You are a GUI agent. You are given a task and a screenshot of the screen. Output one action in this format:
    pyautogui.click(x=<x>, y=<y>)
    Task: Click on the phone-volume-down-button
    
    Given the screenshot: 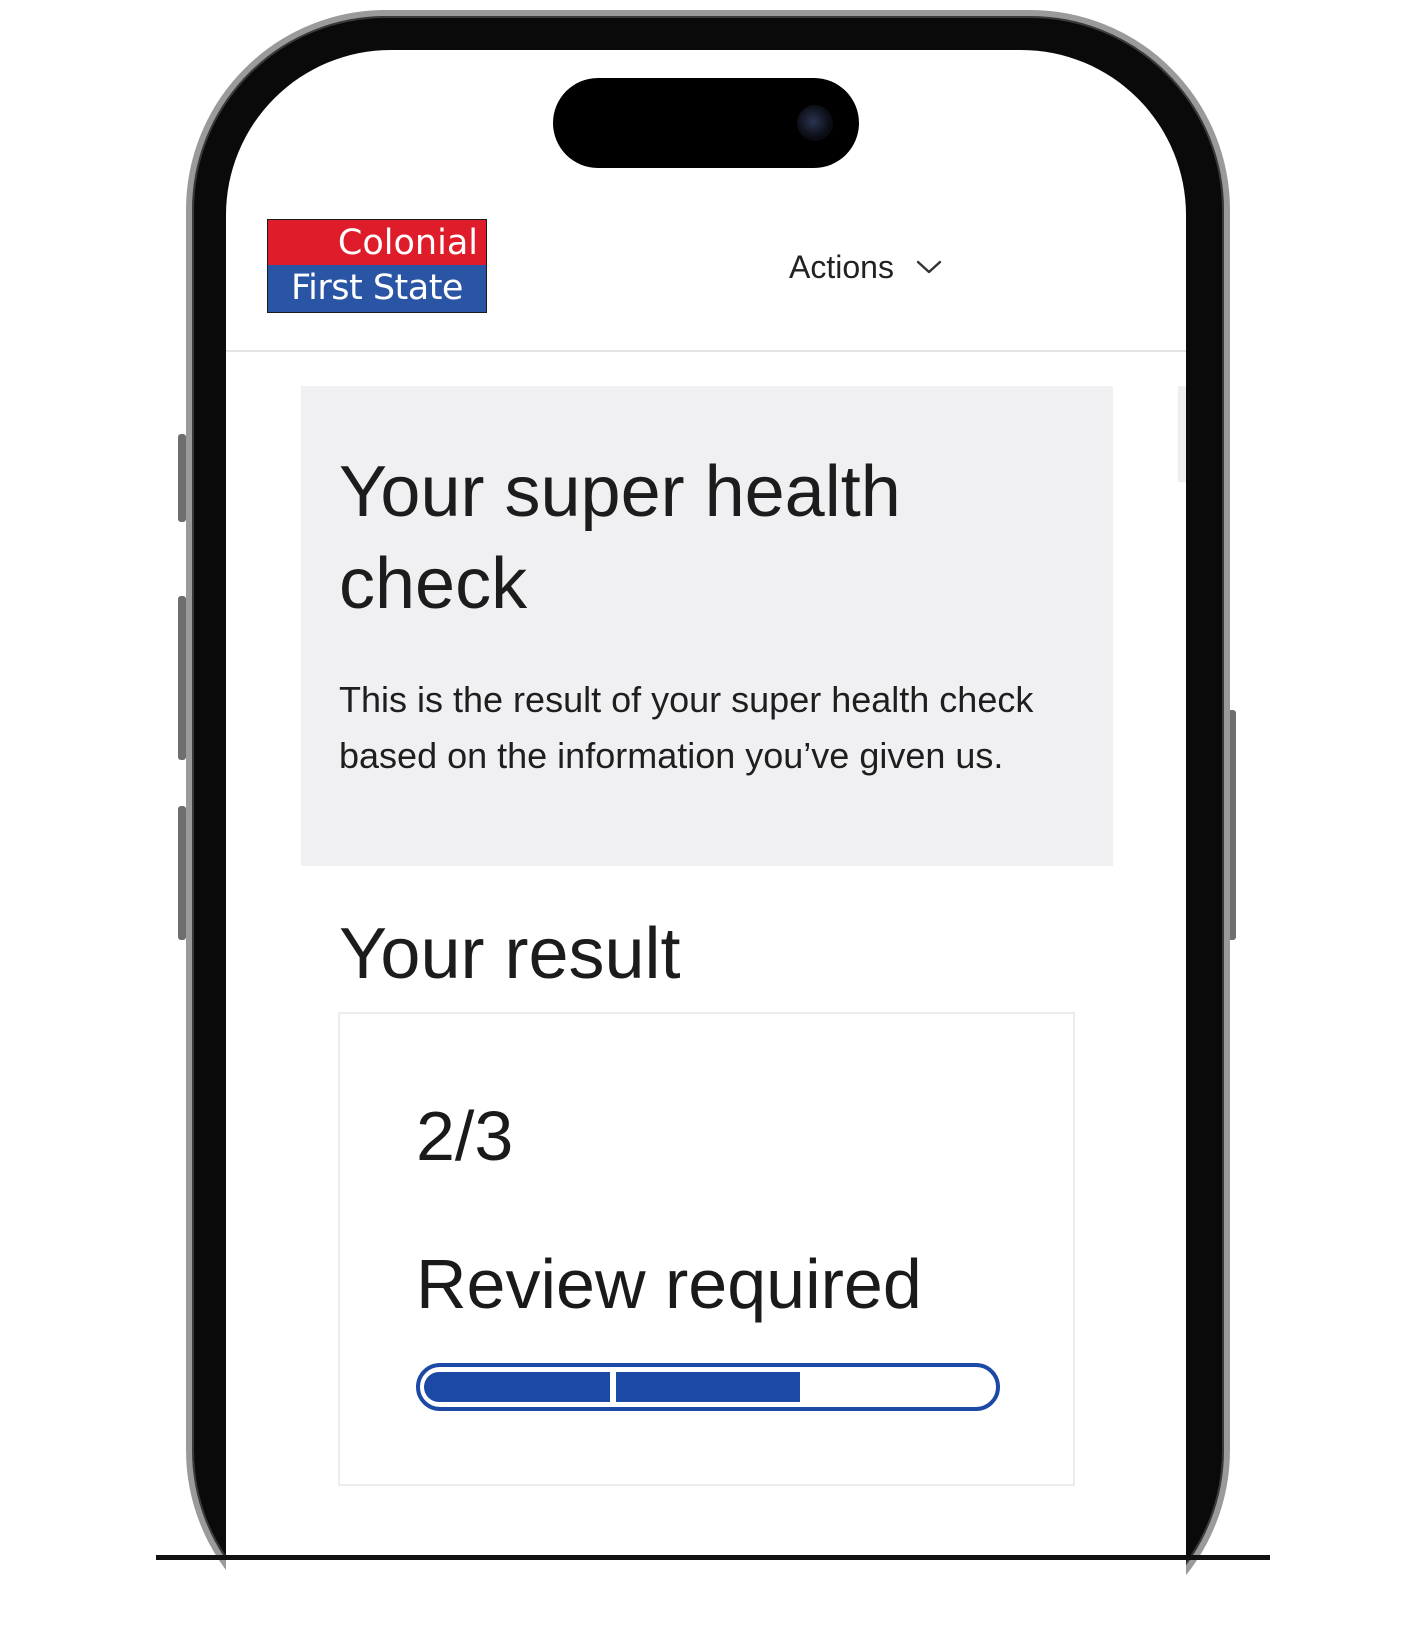 What is the action you would take?
    pyautogui.click(x=182, y=873)
    